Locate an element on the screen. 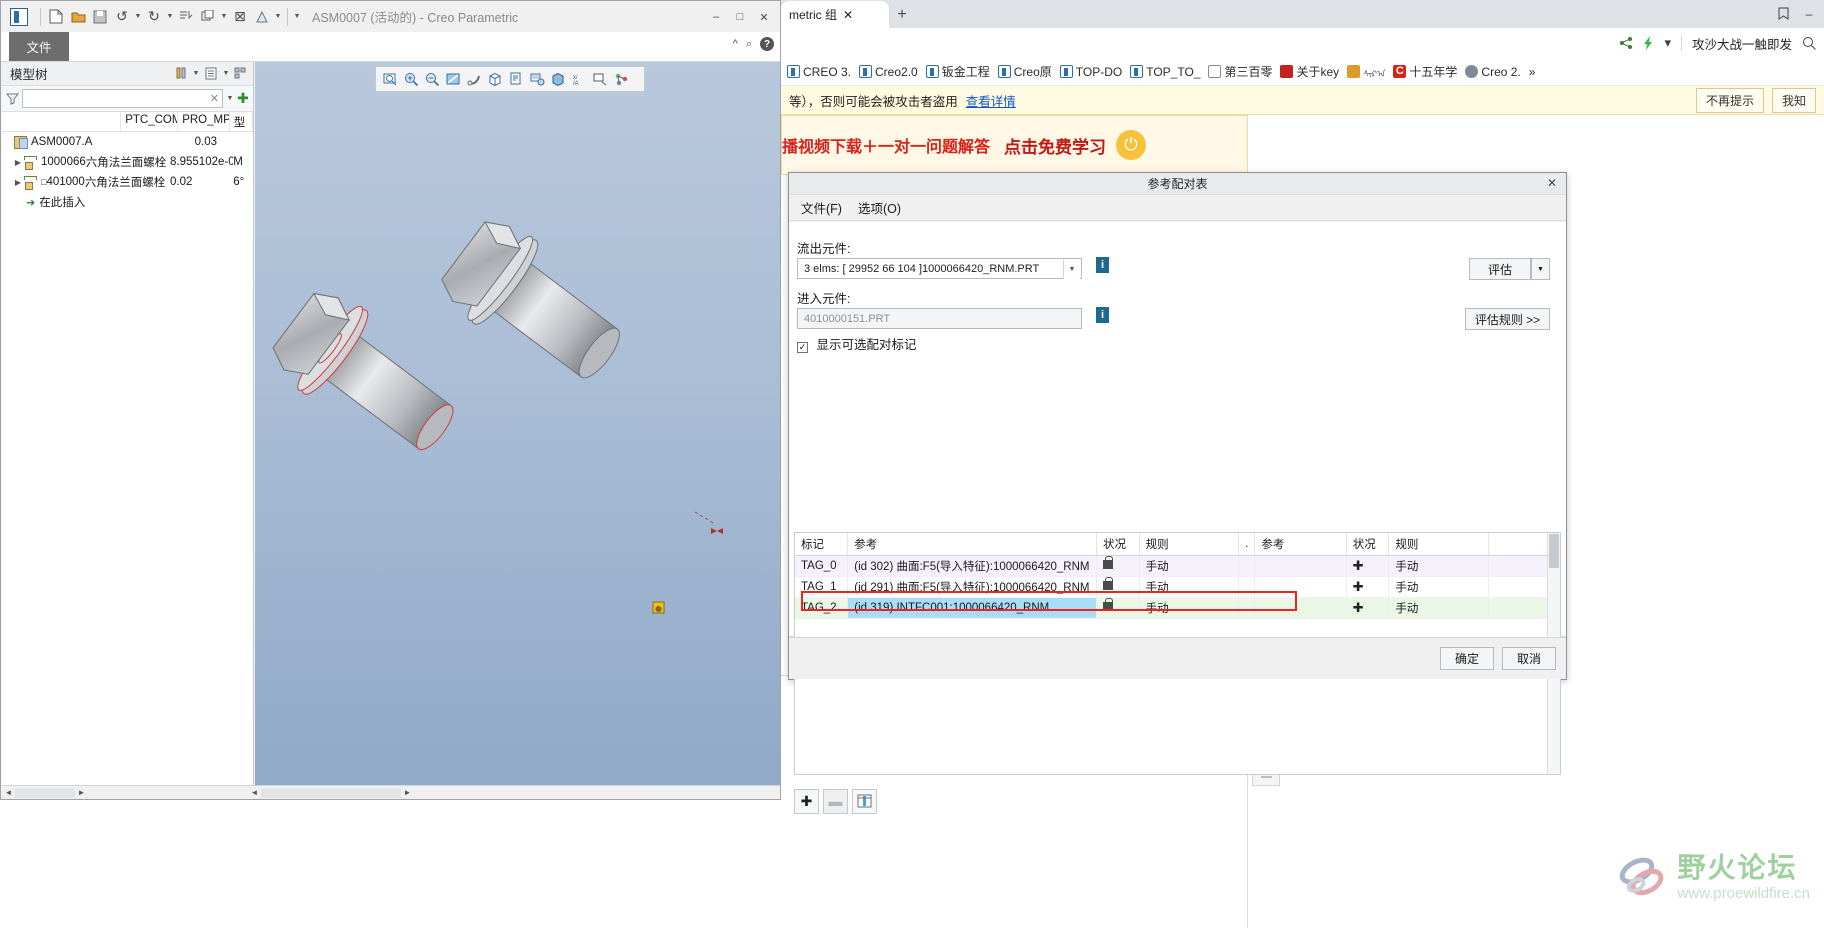 The width and height of the screenshot is (1824, 928). cell-reference-left: (id 302) 曲面:F5(导入特征):1000066420_RNM is located at coordinates (972, 566).